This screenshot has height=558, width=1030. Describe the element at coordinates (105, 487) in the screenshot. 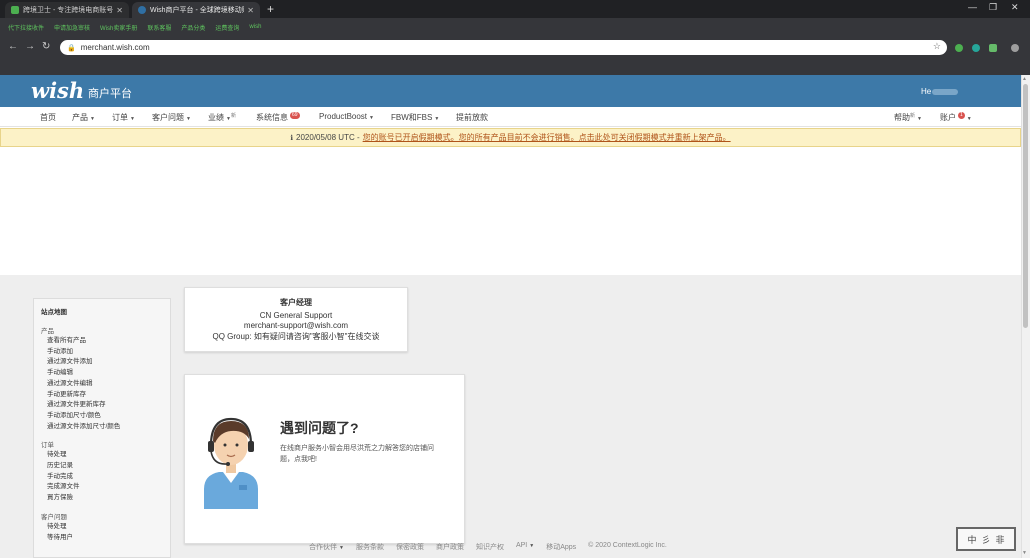

I see `sidebar-link: 完成源文件` at that location.